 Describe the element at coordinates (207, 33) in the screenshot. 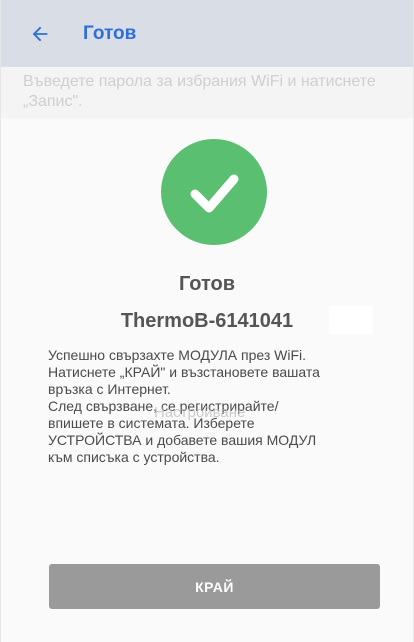

I see `app-bar: Готов` at that location.